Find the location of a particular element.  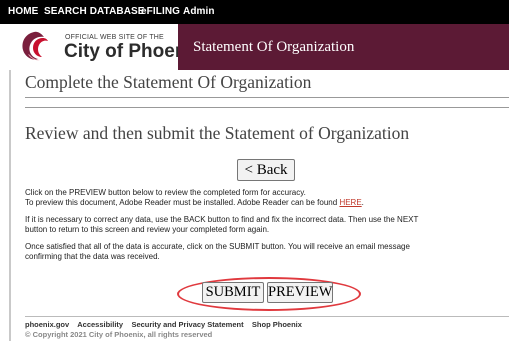

footer-link-accessibility: Accessibility is located at coordinates (100, 324).